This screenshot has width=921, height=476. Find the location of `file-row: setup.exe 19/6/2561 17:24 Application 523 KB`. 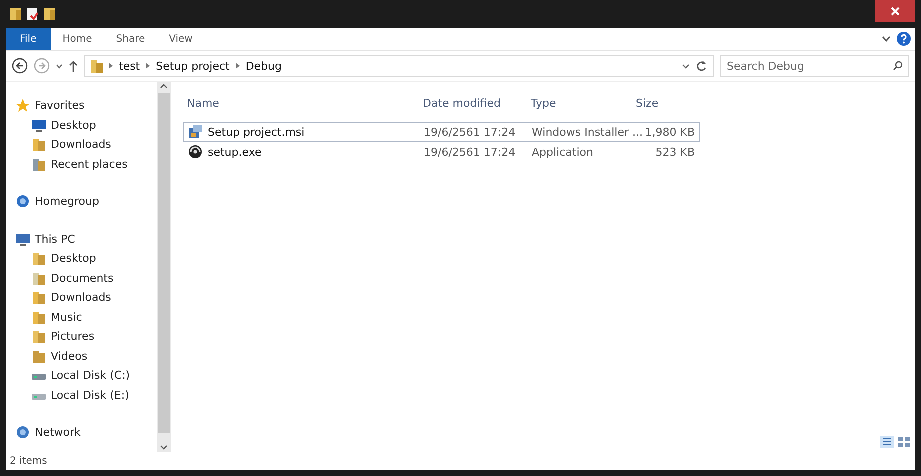

file-row: setup.exe 19/6/2561 17:24 Application 523 KB is located at coordinates (441, 152).